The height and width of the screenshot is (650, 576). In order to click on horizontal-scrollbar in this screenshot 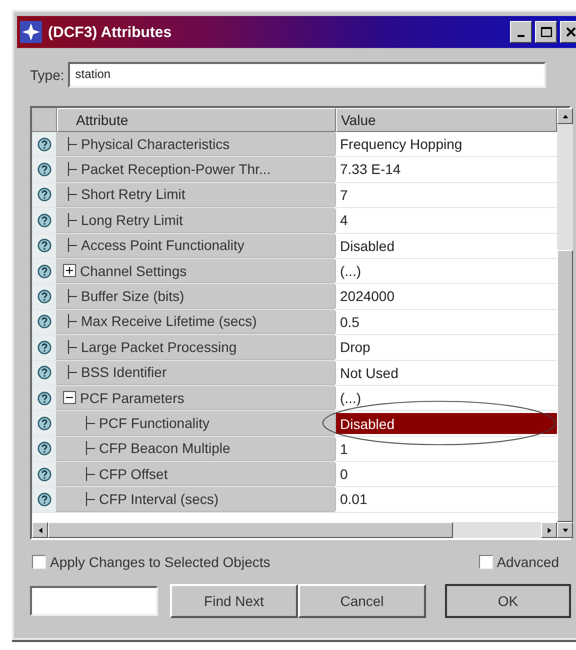, I will do `click(294, 530)`.